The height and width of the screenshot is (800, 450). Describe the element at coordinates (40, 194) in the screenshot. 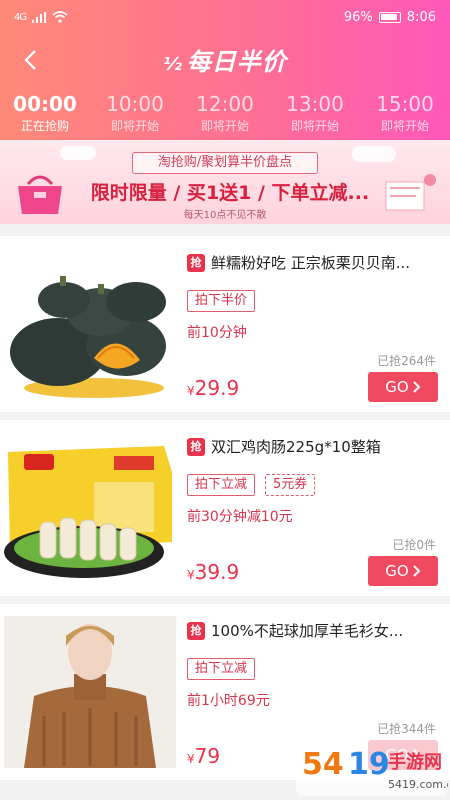

I see `handbag-icon` at that location.